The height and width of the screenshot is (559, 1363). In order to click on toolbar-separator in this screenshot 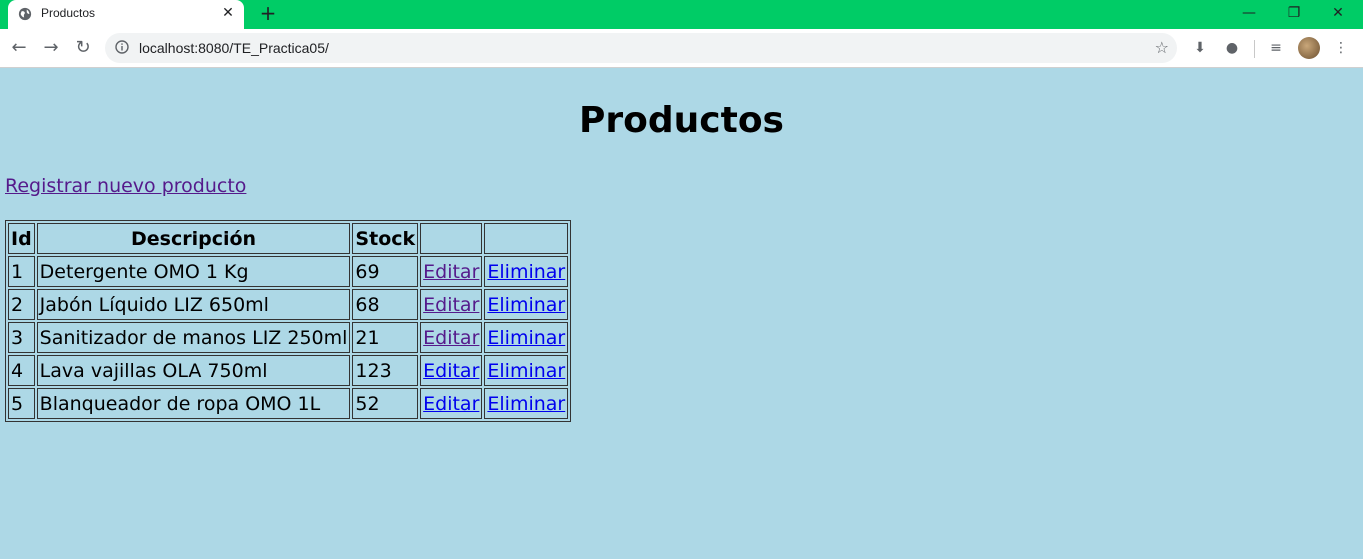, I will do `click(1254, 49)`.